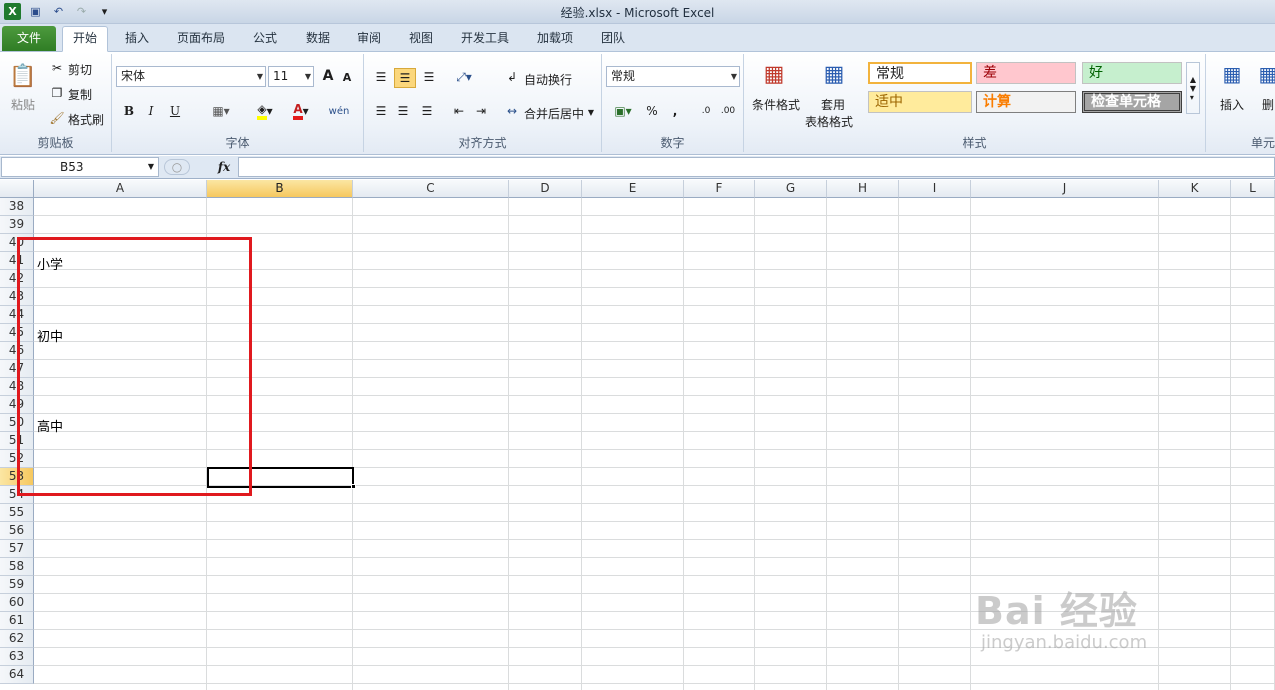  Describe the element at coordinates (221, 111) in the screenshot. I see `borders-icon: ▦▾` at that location.